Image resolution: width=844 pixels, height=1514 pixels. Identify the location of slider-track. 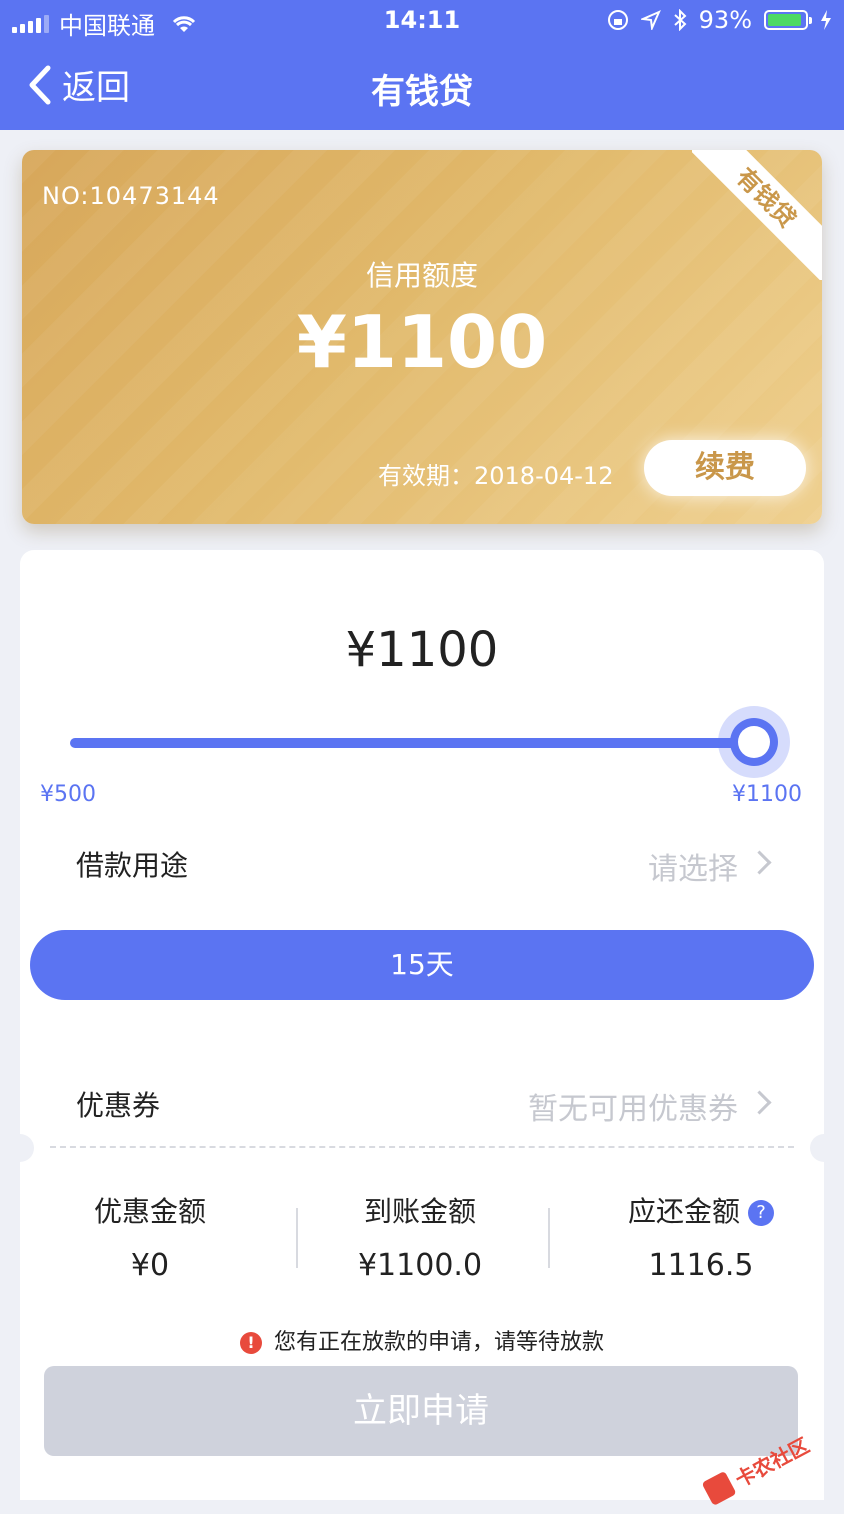
(412, 743).